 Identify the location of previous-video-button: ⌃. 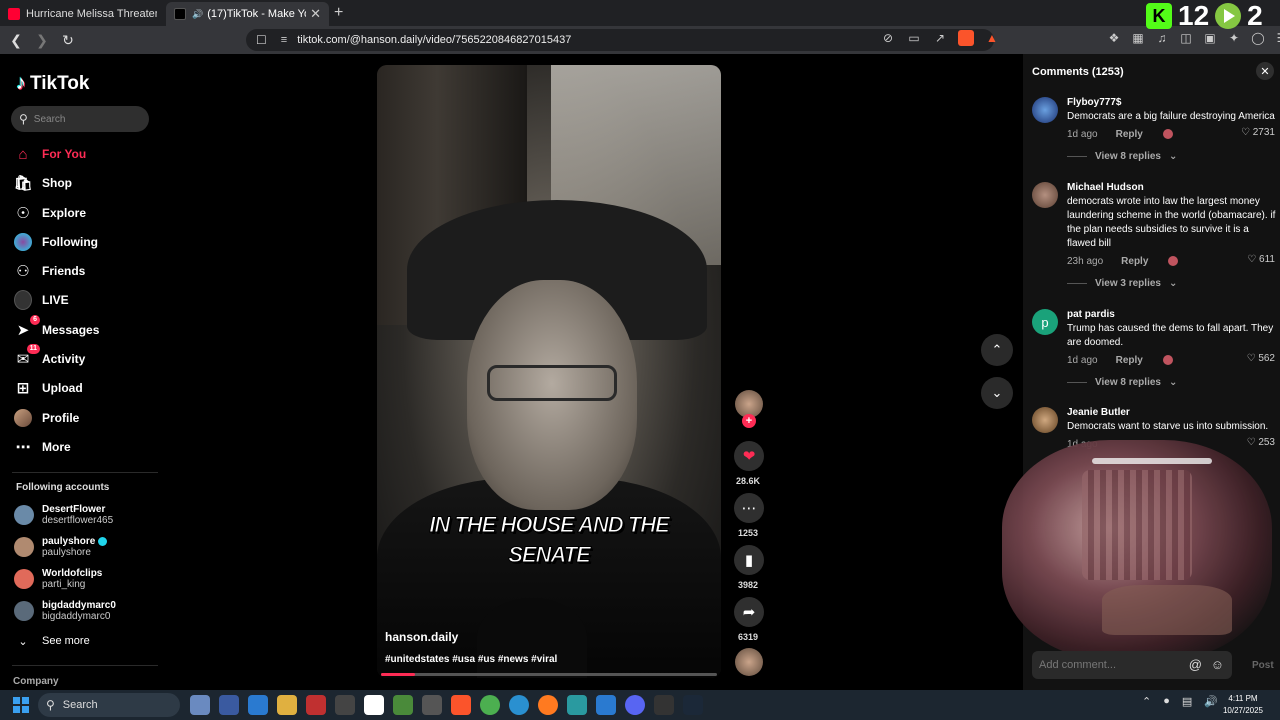
(997, 350).